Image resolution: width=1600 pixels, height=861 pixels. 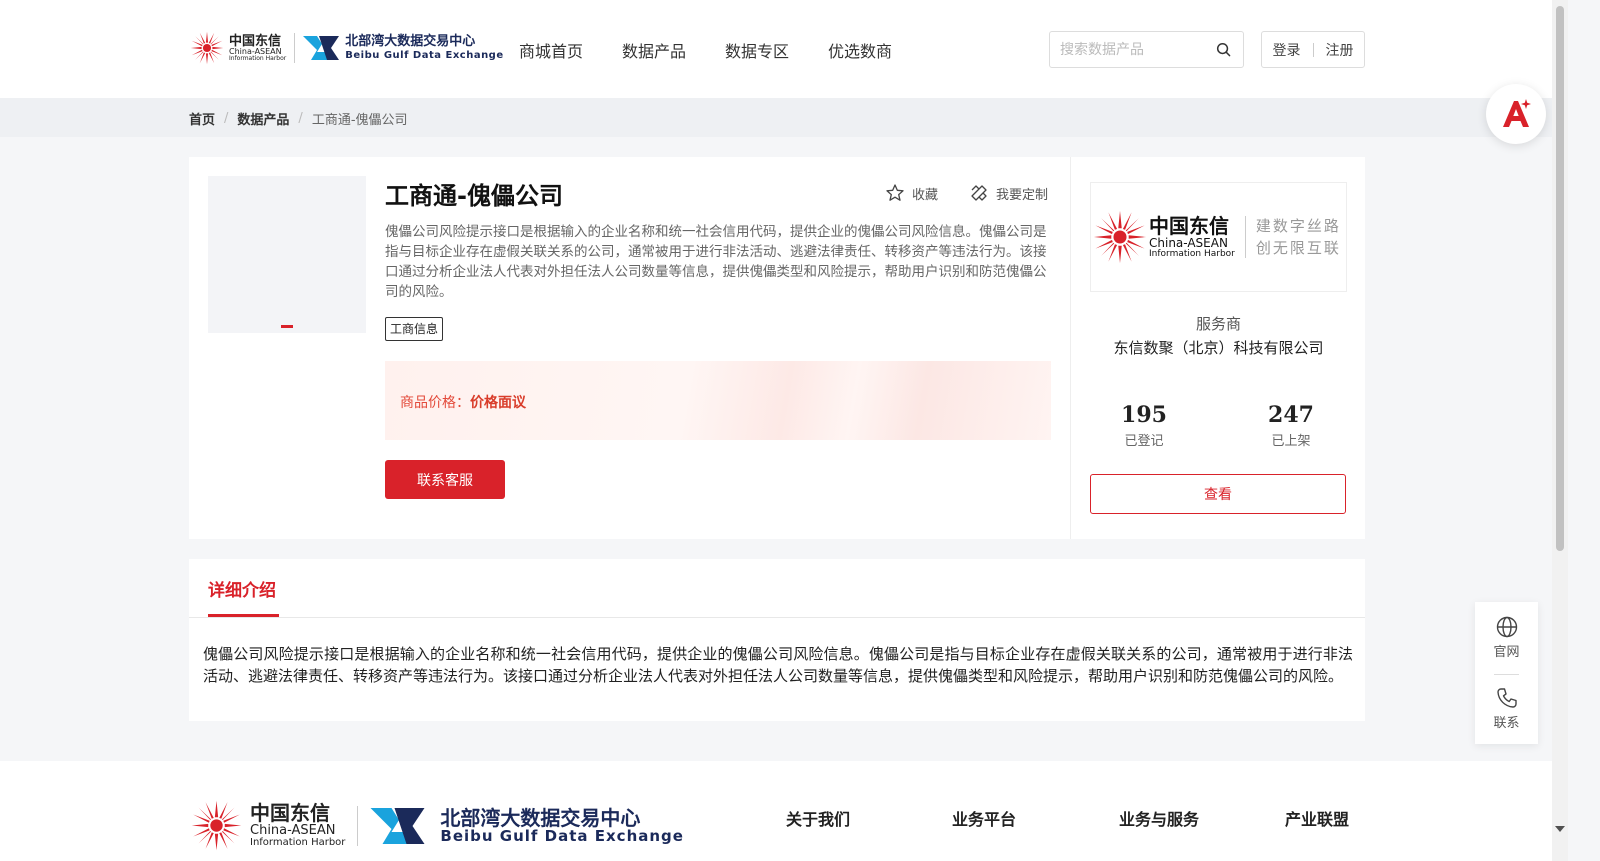 What do you see at coordinates (298, 842) in the screenshot?
I see `footer-cd-en-sub: Information Harbor` at bounding box center [298, 842].